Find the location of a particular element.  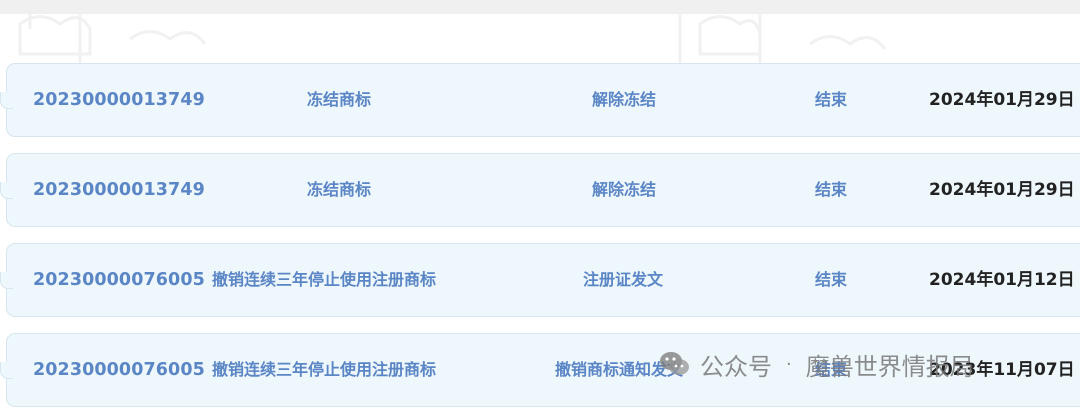

top-bar is located at coordinates (540, 7).